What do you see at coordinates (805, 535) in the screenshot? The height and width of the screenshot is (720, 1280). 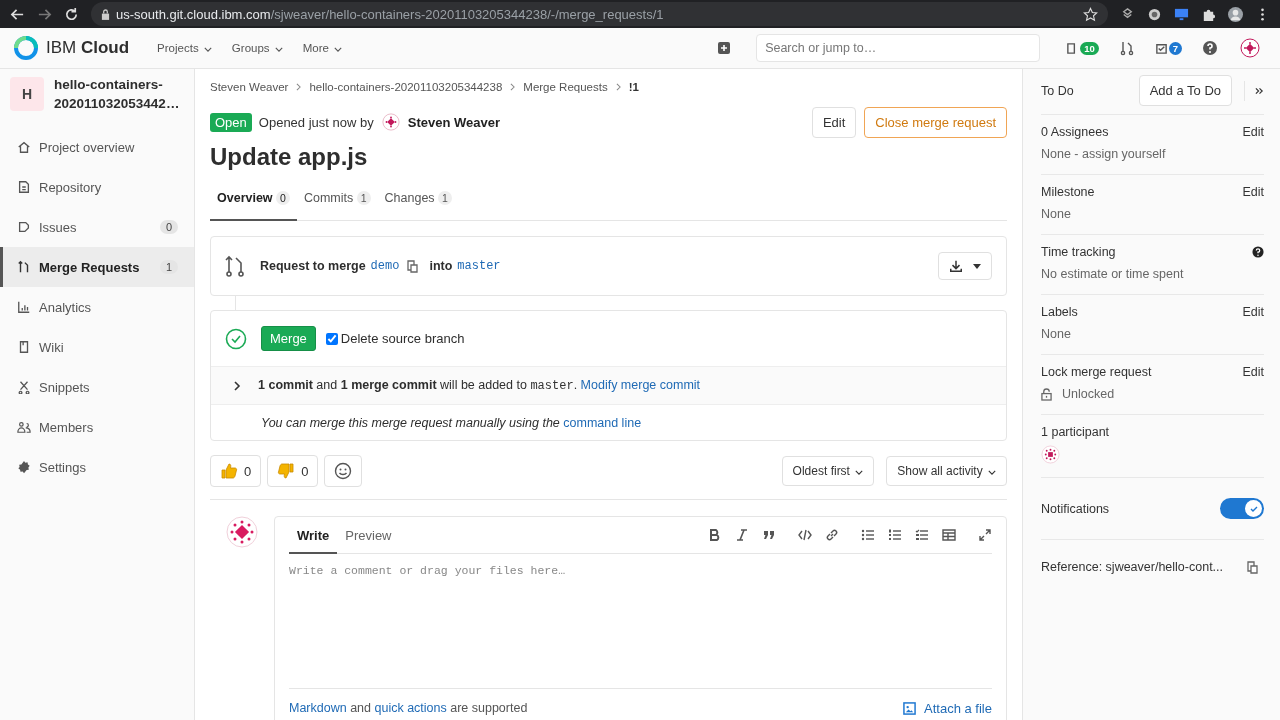 I see `code-icon` at bounding box center [805, 535].